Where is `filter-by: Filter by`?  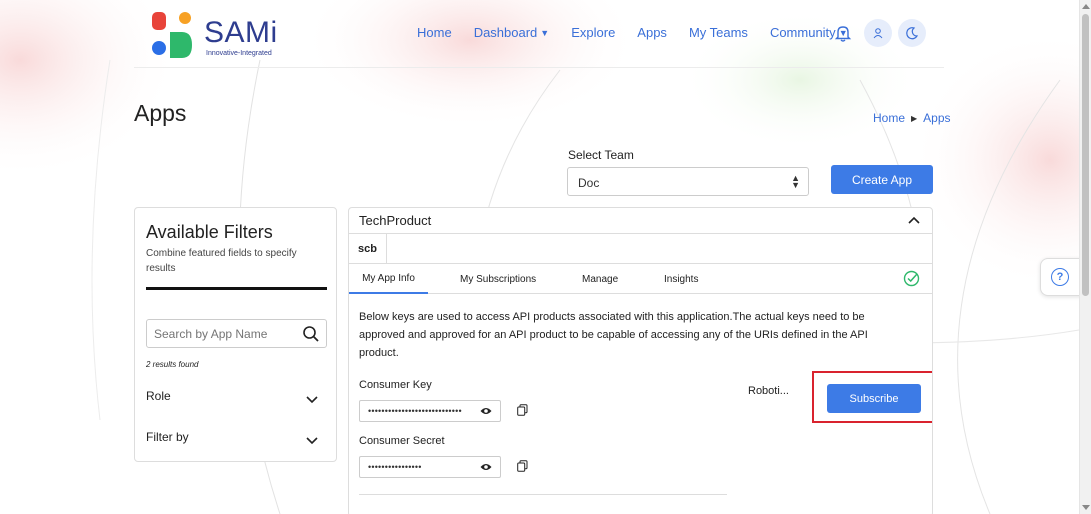
filter-by: Filter by is located at coordinates (236, 437).